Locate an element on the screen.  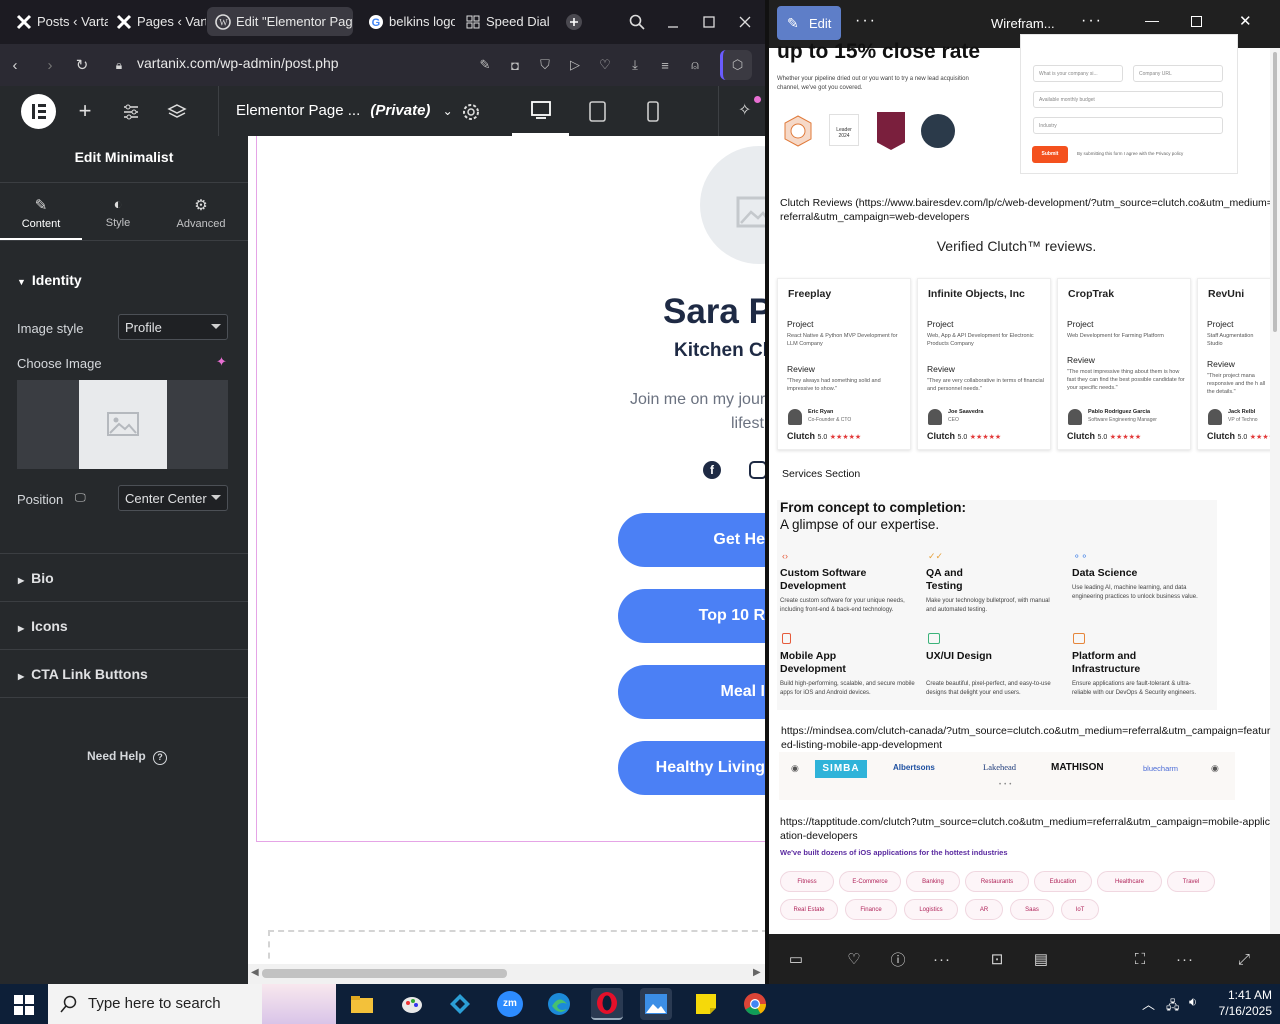
info-icon: ⓘ is located at coordinates (898, 959).